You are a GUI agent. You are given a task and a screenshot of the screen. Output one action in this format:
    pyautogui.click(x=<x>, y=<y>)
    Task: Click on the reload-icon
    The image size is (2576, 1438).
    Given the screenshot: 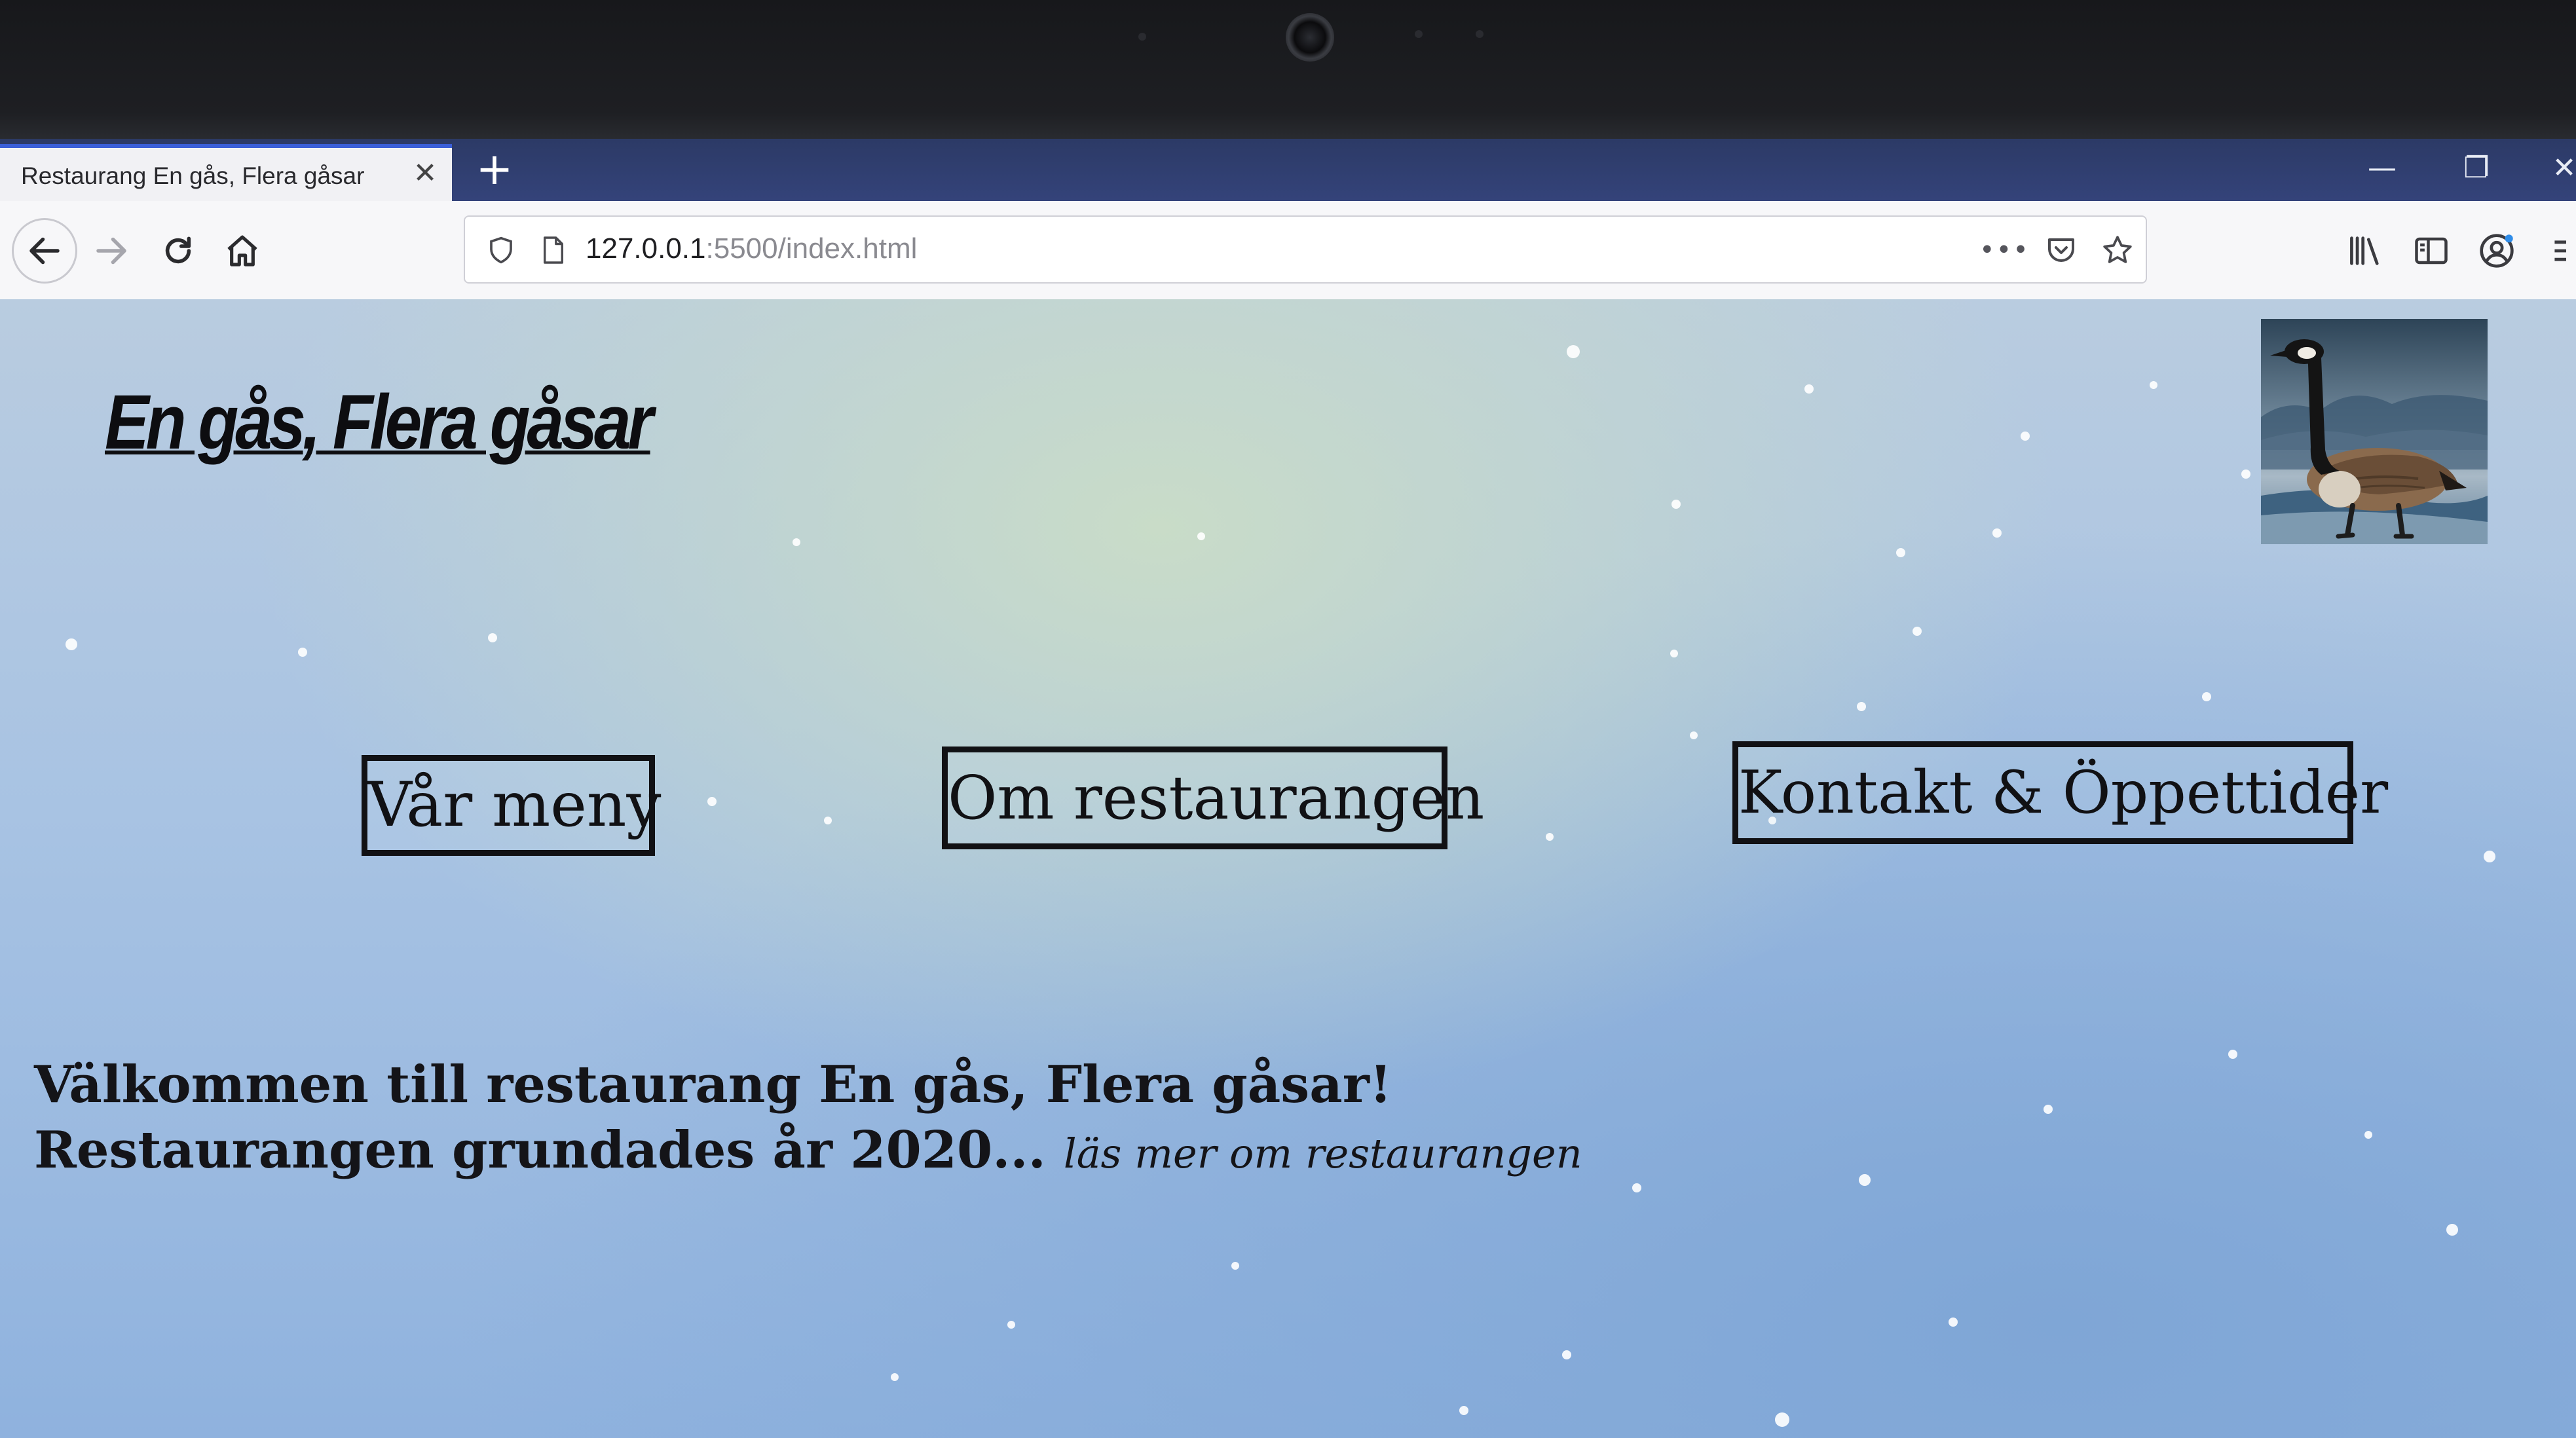 What is the action you would take?
    pyautogui.click(x=178, y=250)
    